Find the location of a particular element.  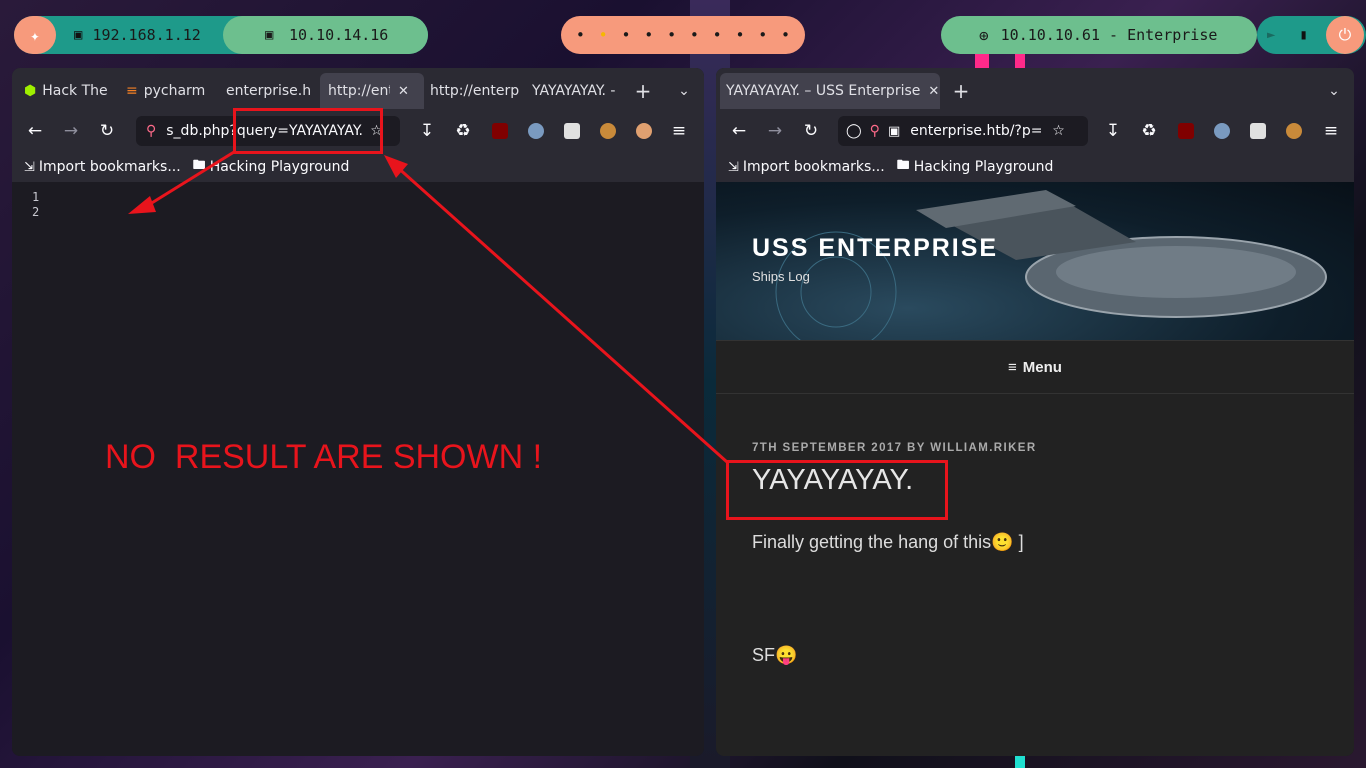

tab-active-query: http://ent ✕ is located at coordinates (372, 91).